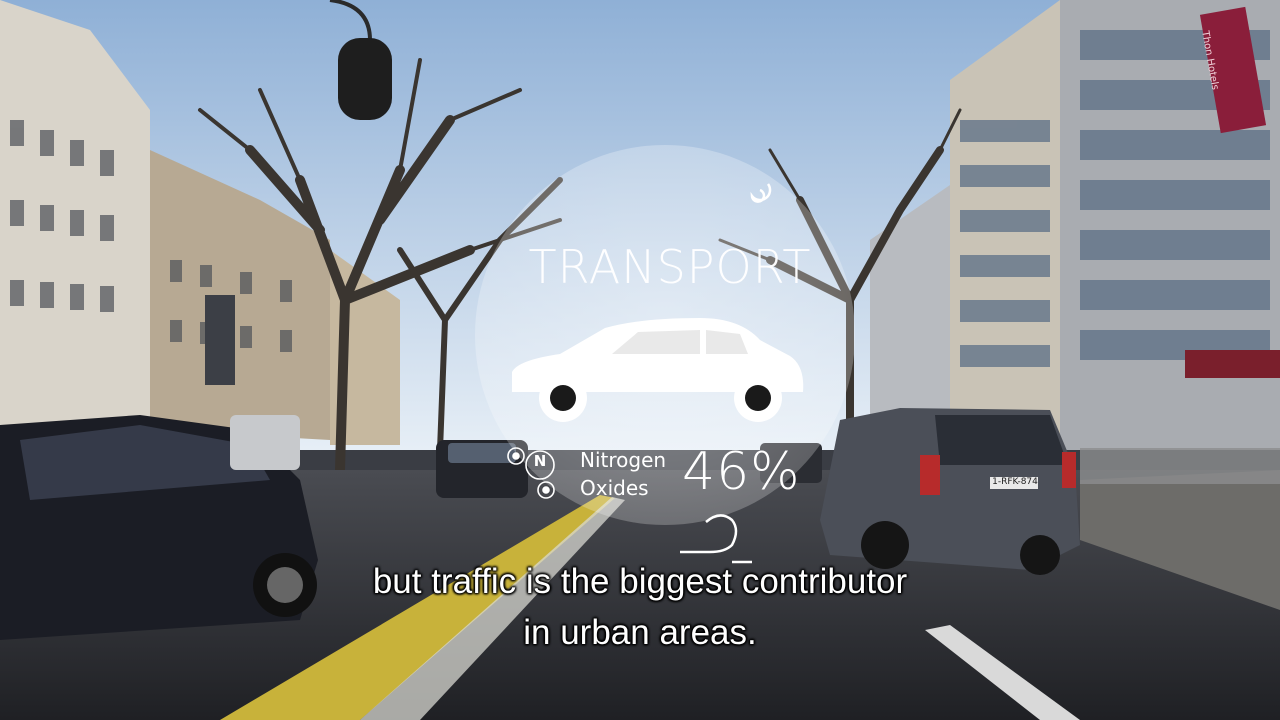 The width and height of the screenshot is (1280, 720). What do you see at coordinates (265, 442) in the screenshot?
I see `white-van-left` at bounding box center [265, 442].